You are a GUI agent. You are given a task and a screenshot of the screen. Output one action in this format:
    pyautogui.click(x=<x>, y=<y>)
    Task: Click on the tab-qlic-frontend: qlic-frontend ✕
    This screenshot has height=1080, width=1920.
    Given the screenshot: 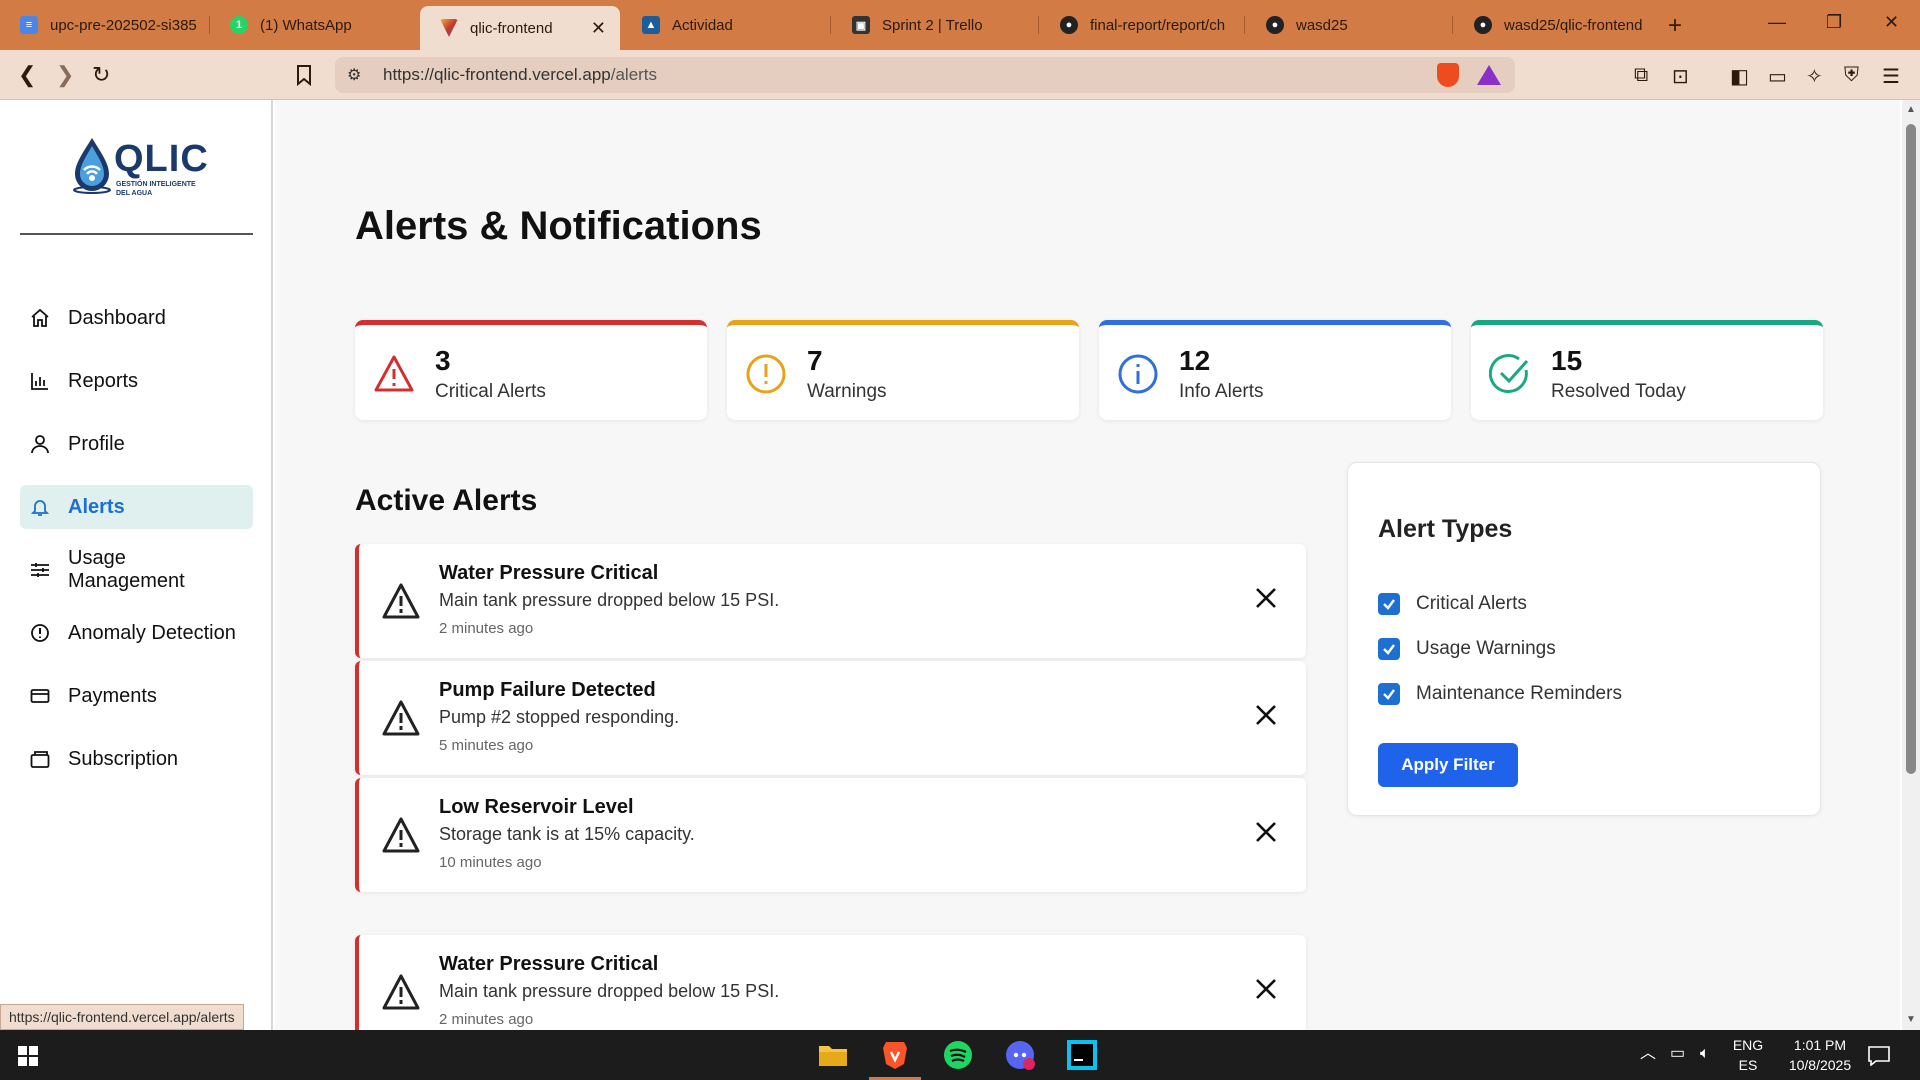 What is the action you would take?
    pyautogui.click(x=520, y=28)
    